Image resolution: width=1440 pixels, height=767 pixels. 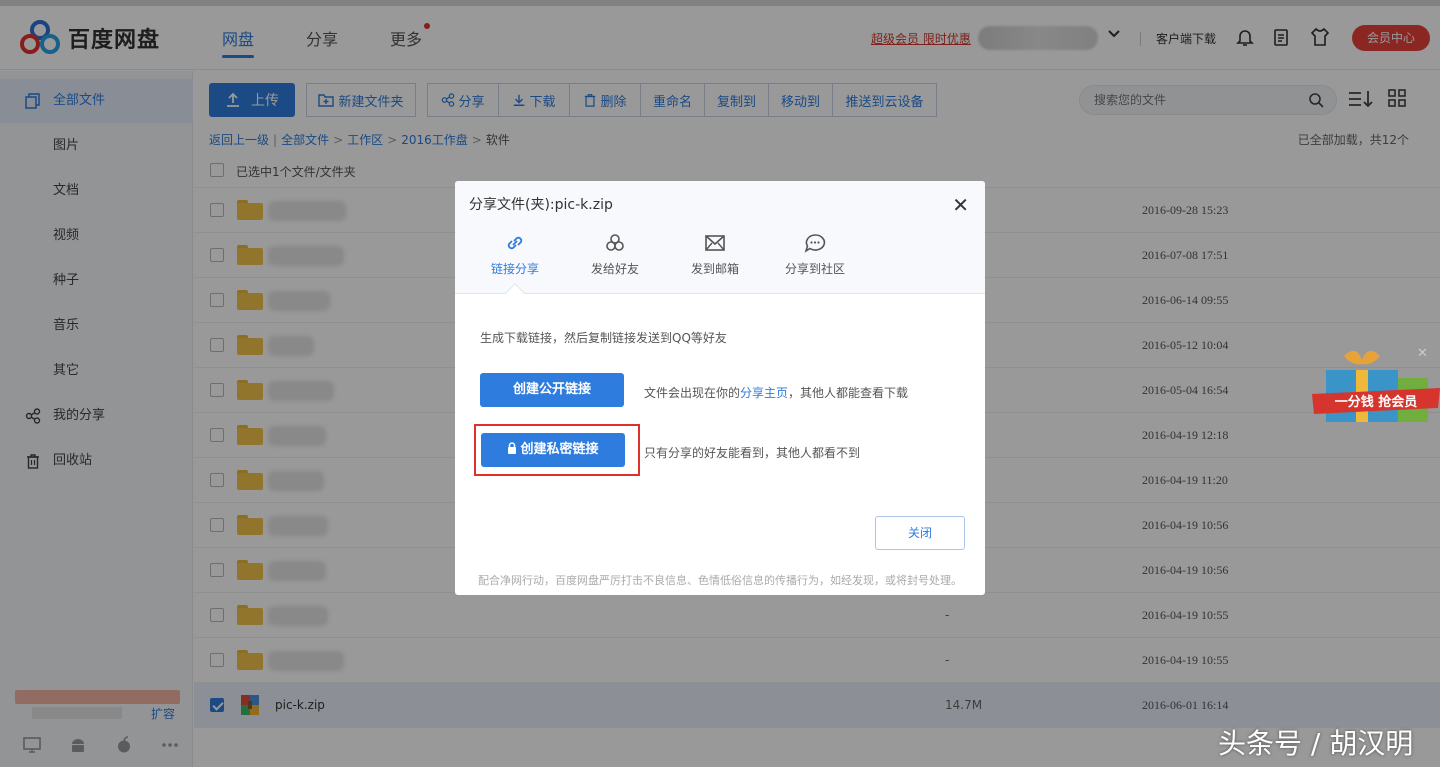 I want to click on tab-label: 发到邮箱, so click(x=714, y=269).